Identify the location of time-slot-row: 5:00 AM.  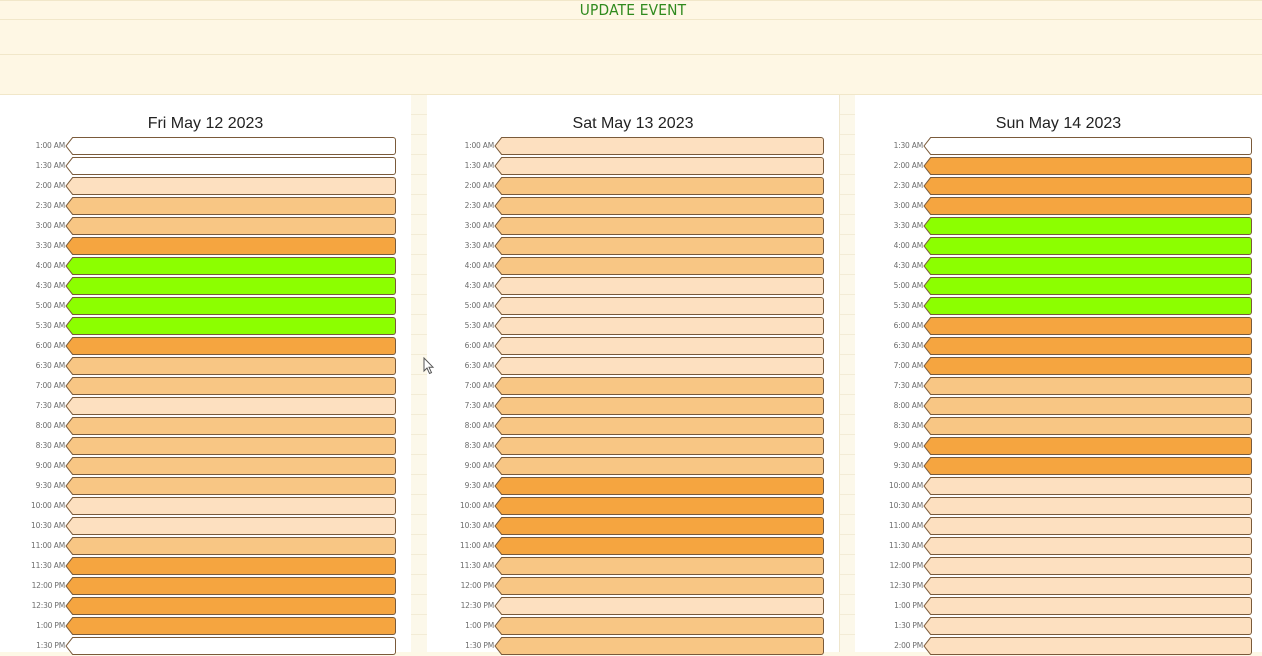
(198, 306).